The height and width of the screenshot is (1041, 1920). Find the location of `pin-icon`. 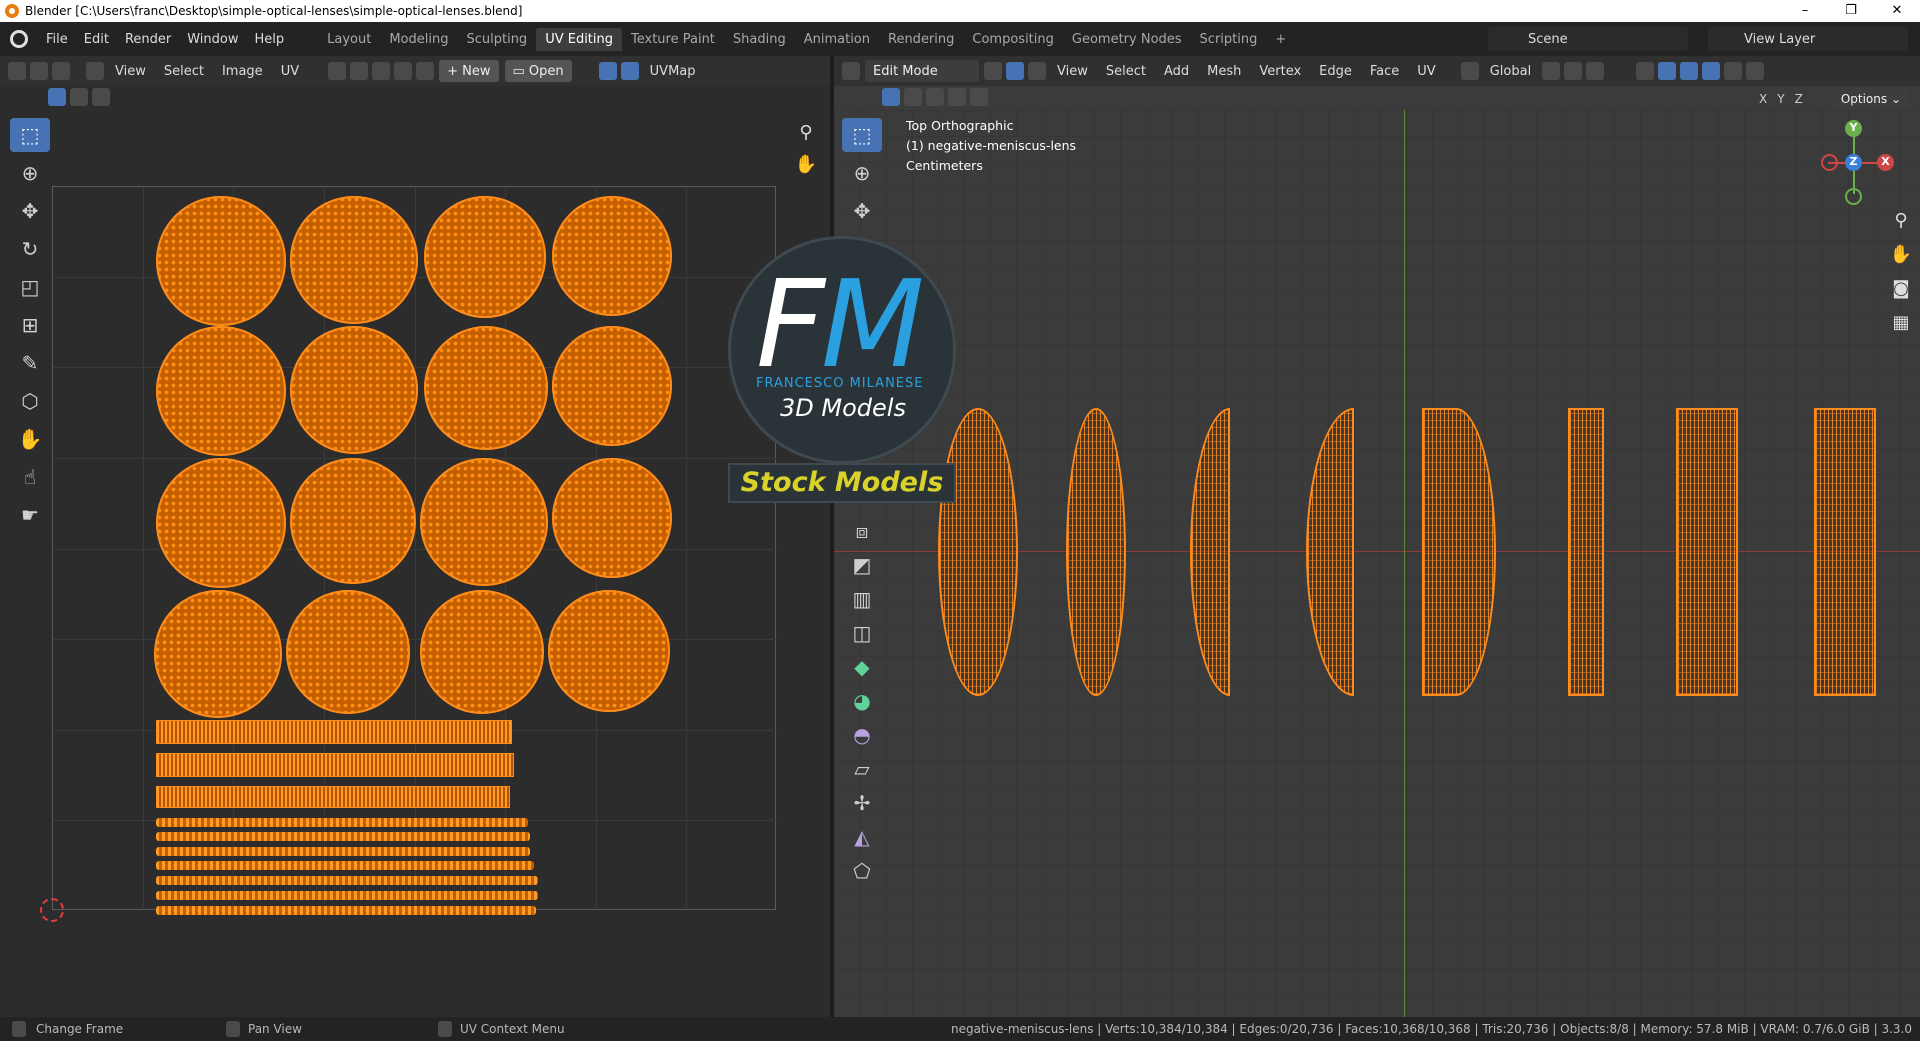

pin-icon is located at coordinates (586, 71).